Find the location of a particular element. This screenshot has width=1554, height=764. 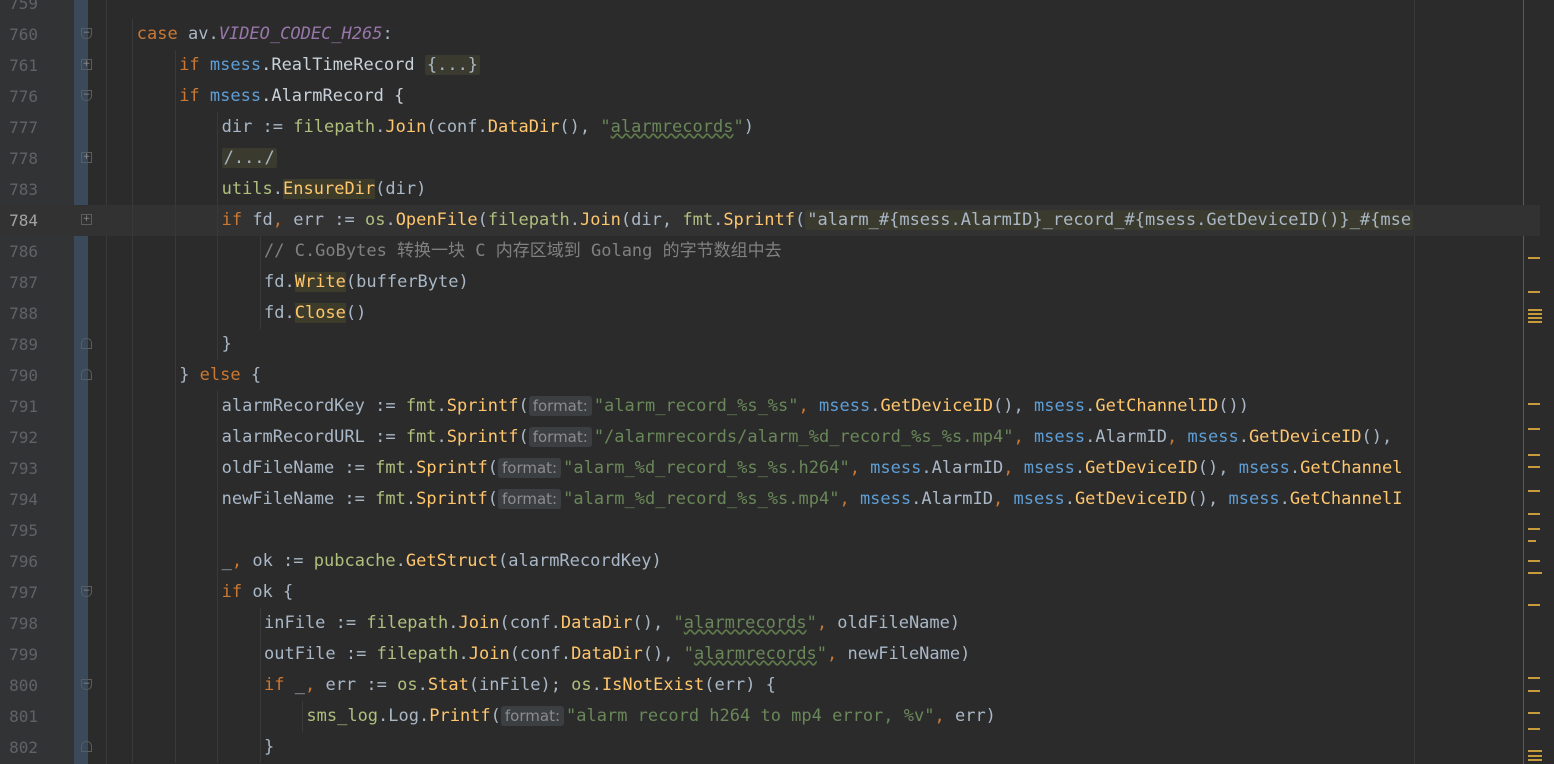

code-token: (), is located at coordinates (580, 127).